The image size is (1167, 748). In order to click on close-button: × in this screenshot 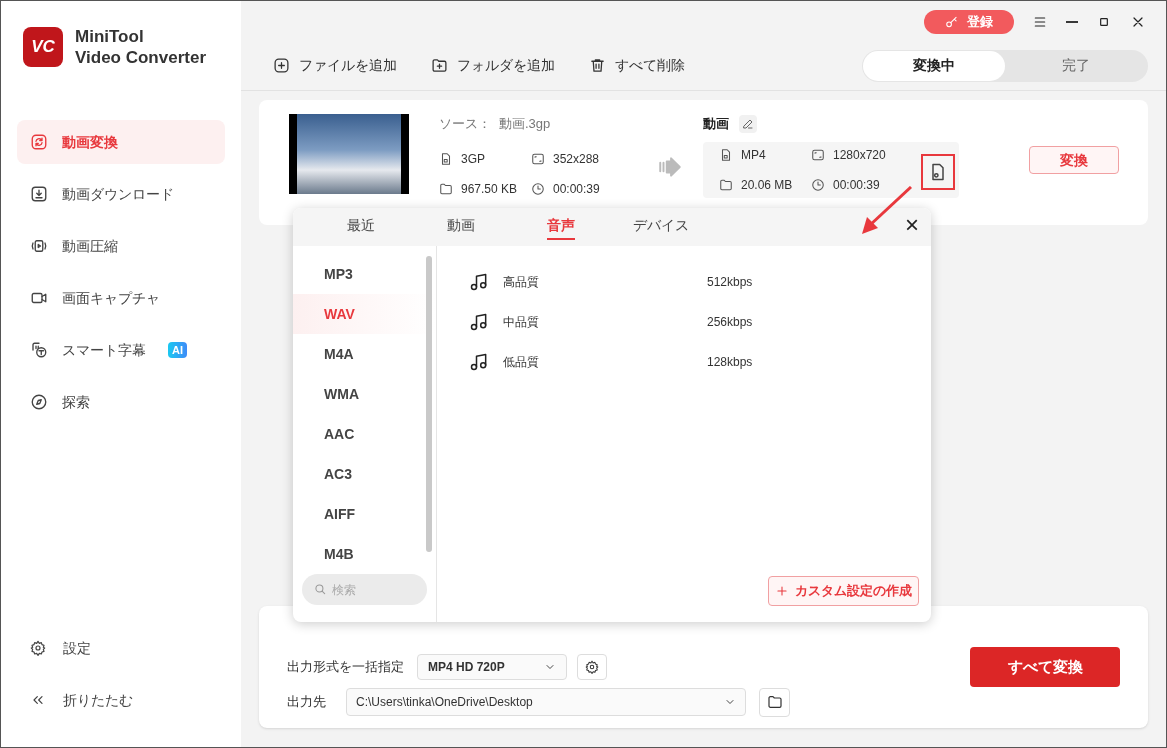, I will do `click(912, 225)`.